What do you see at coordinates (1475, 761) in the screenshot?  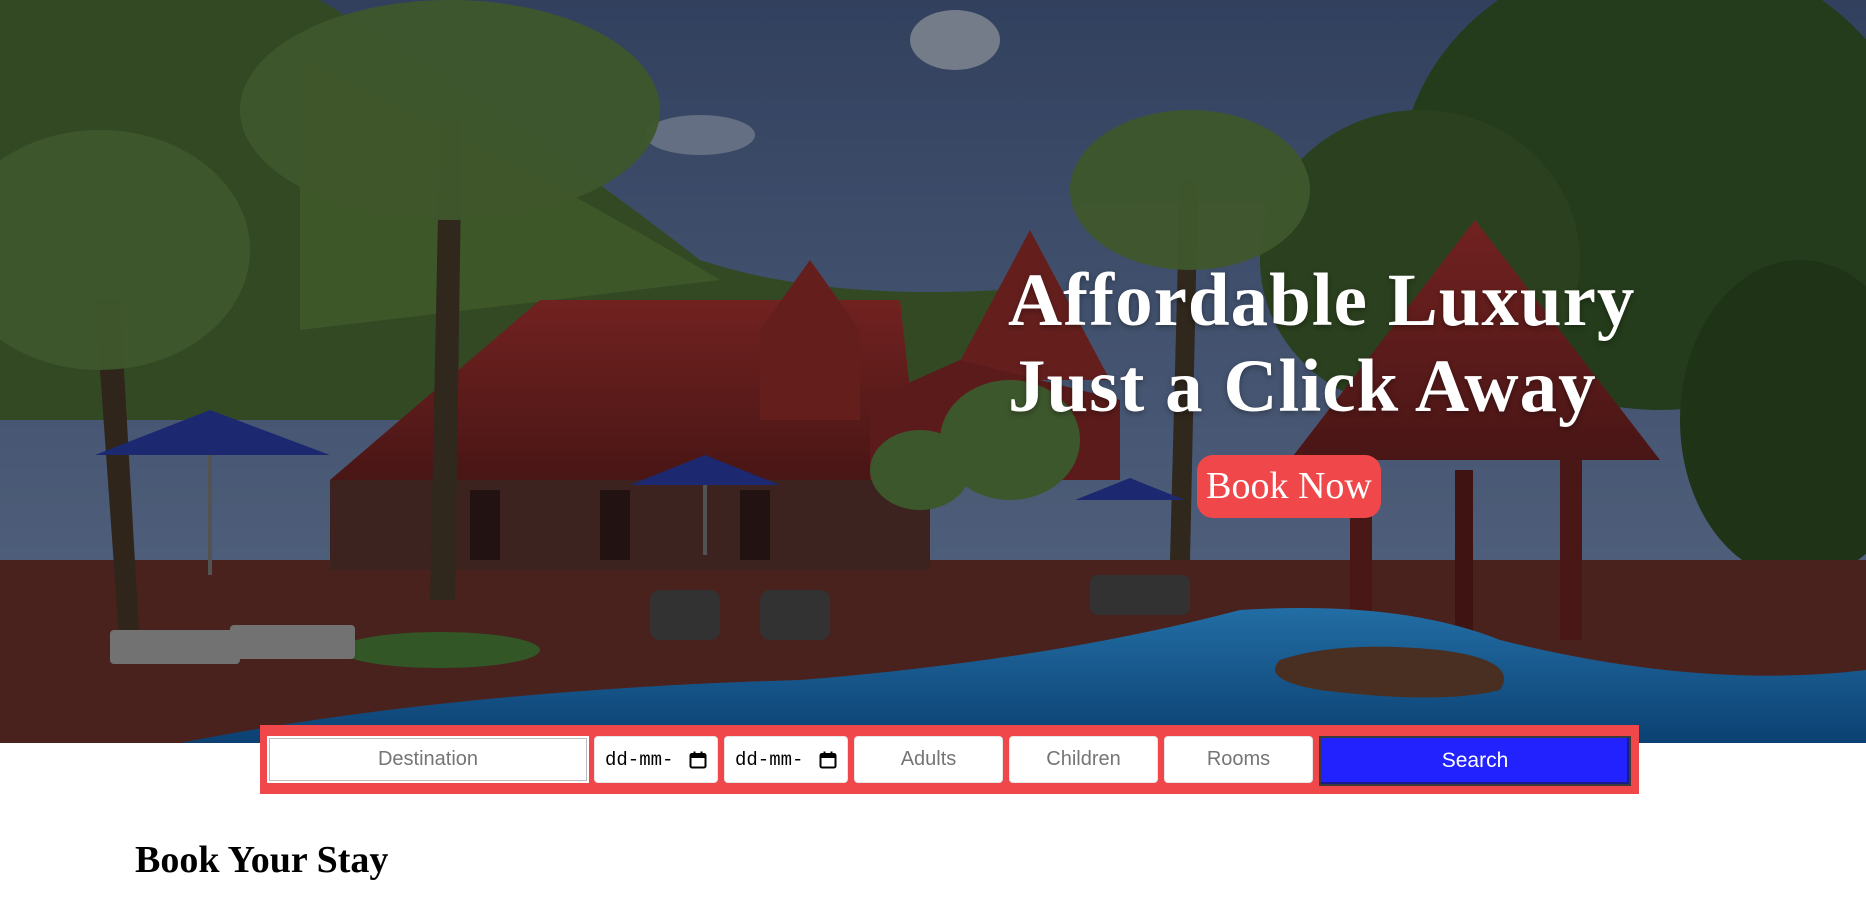 I see `search-button: Search` at bounding box center [1475, 761].